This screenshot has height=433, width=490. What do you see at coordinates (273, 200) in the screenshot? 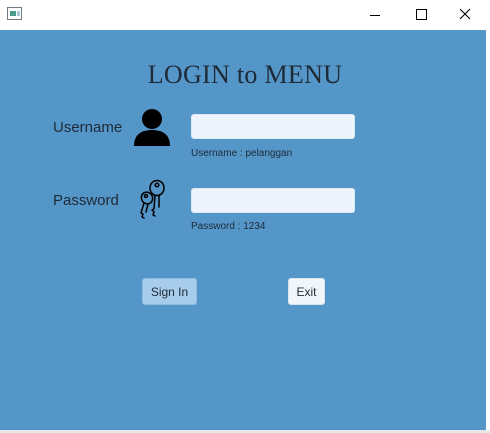
I see `password-field` at bounding box center [273, 200].